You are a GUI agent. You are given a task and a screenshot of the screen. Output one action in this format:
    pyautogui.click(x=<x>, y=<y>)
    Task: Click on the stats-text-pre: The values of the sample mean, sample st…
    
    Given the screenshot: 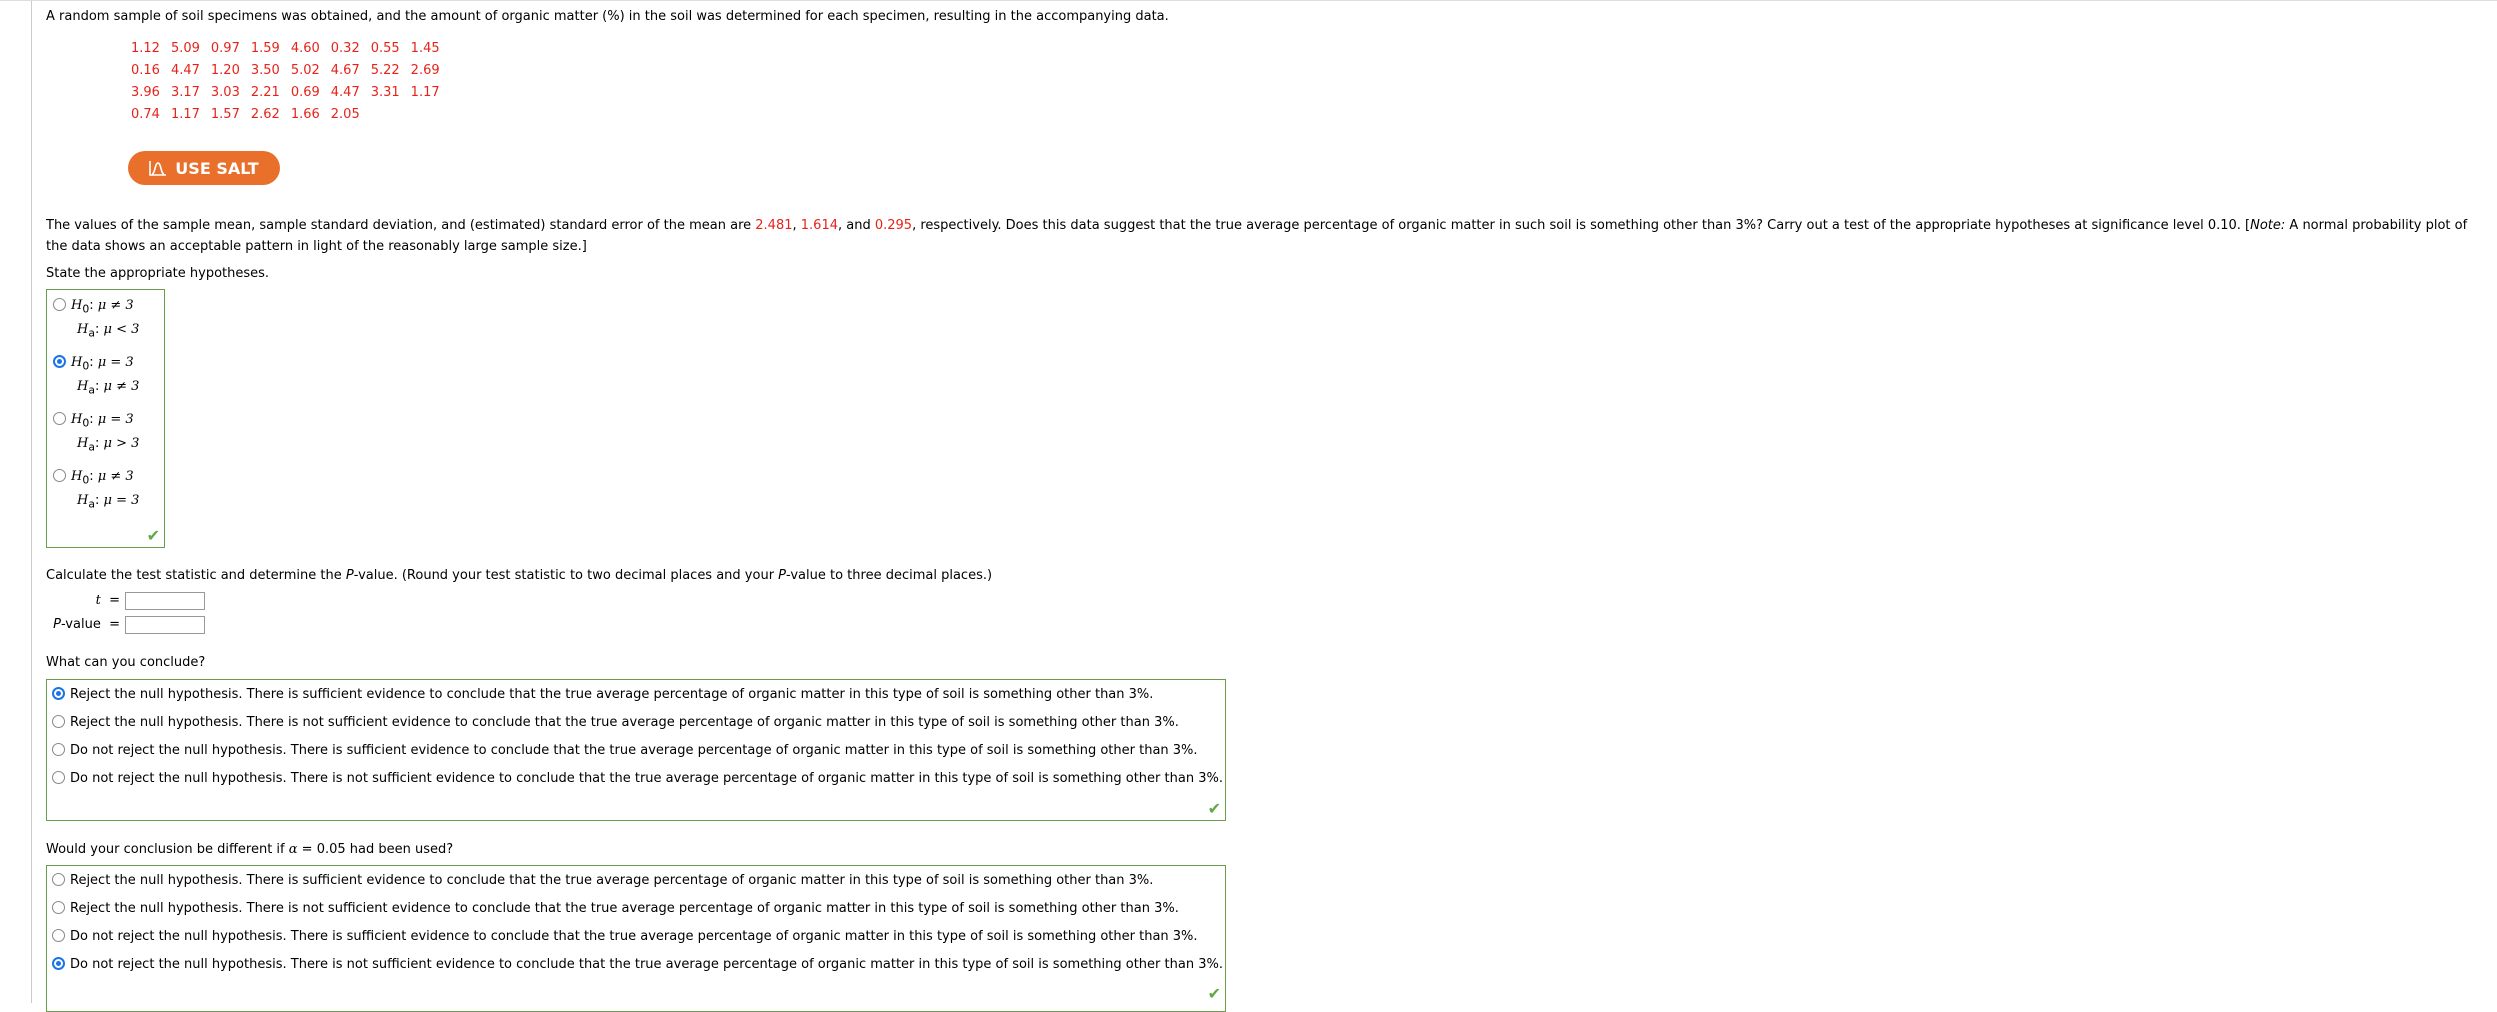 What is the action you would take?
    pyautogui.click(x=401, y=225)
    